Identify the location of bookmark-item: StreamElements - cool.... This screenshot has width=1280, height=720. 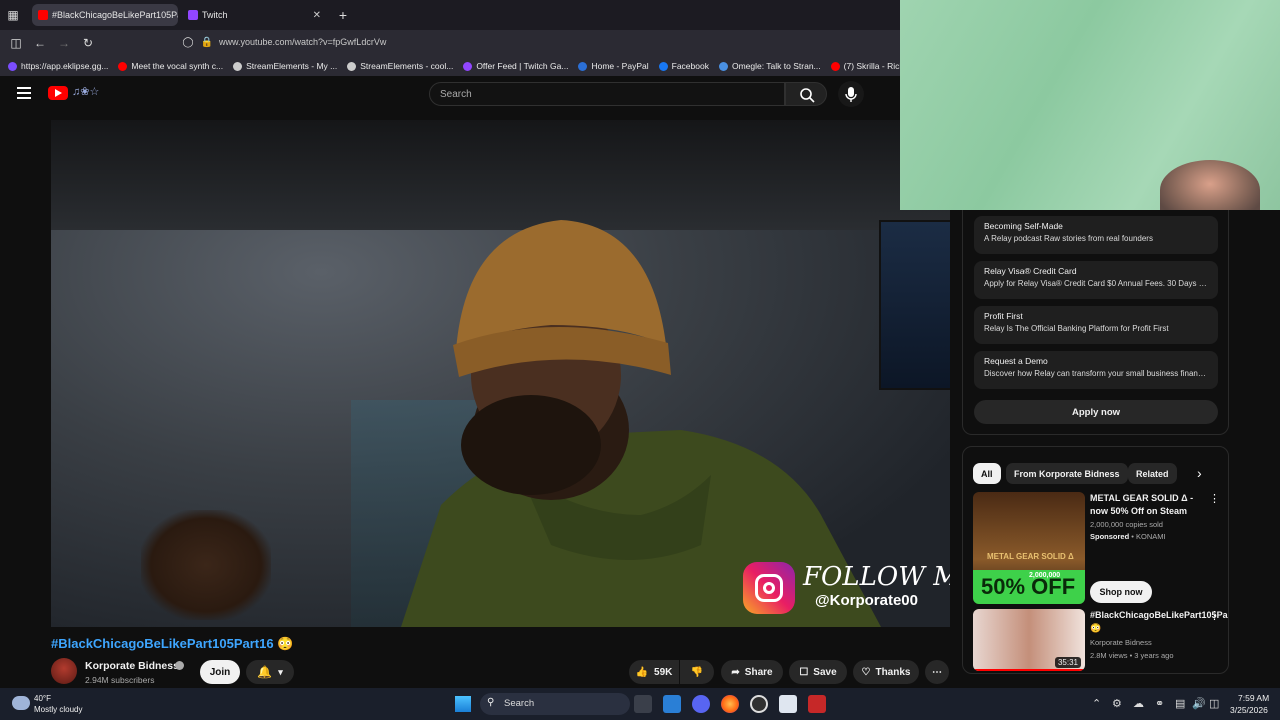
(400, 66).